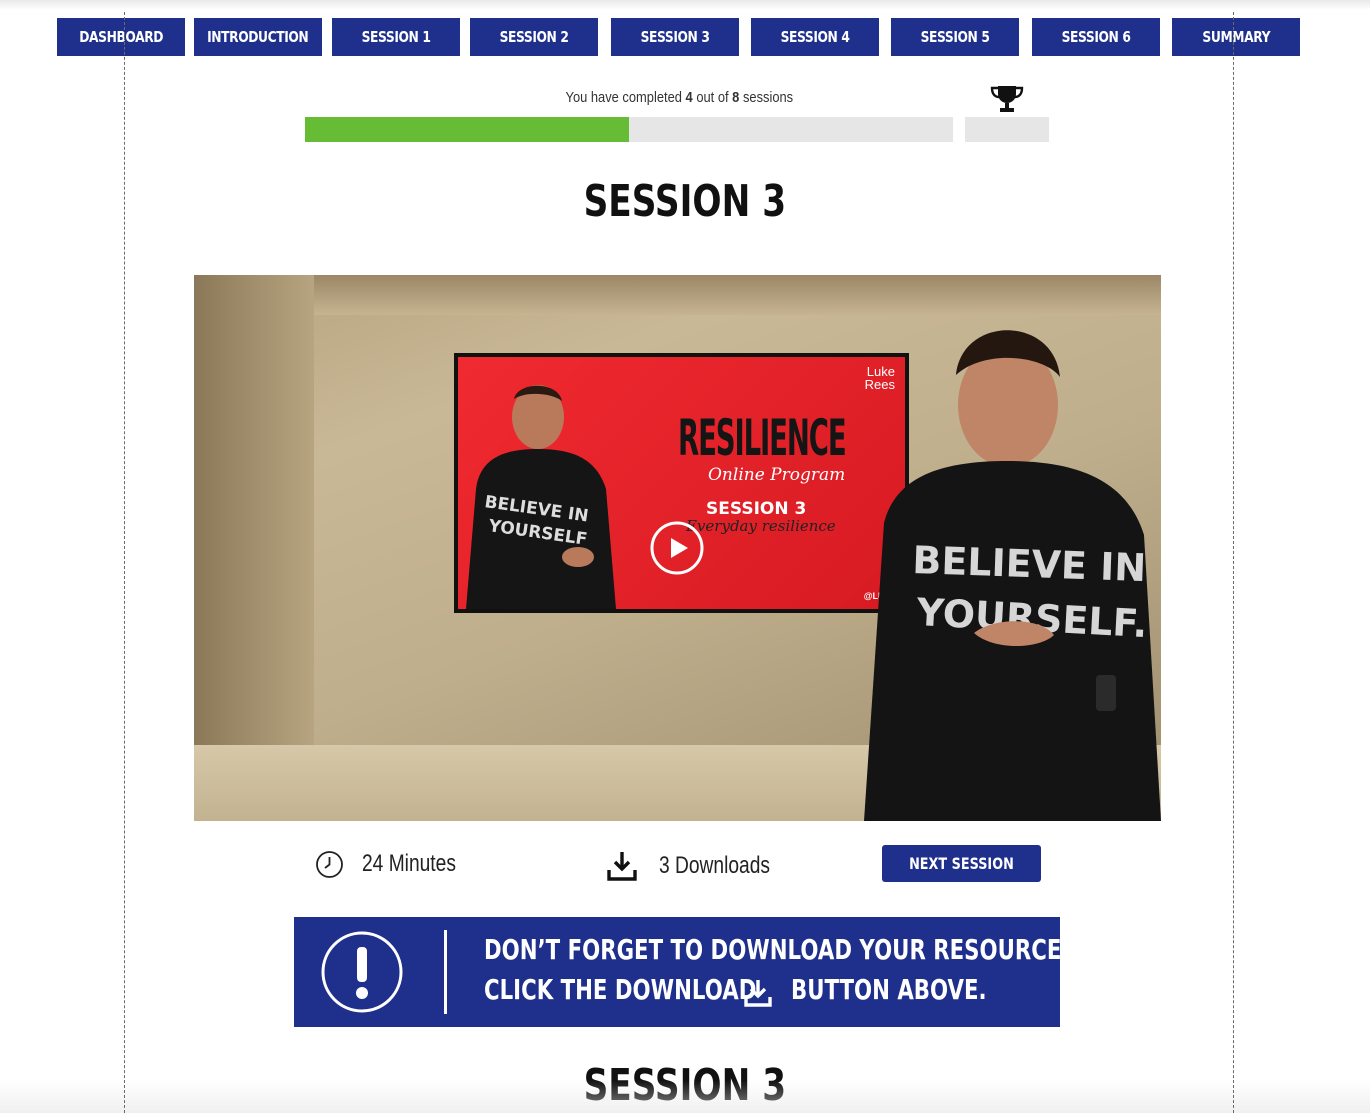 The image size is (1370, 1113). I want to click on presenter-image: BELIEVE IN YOURSELF., so click(1012, 575).